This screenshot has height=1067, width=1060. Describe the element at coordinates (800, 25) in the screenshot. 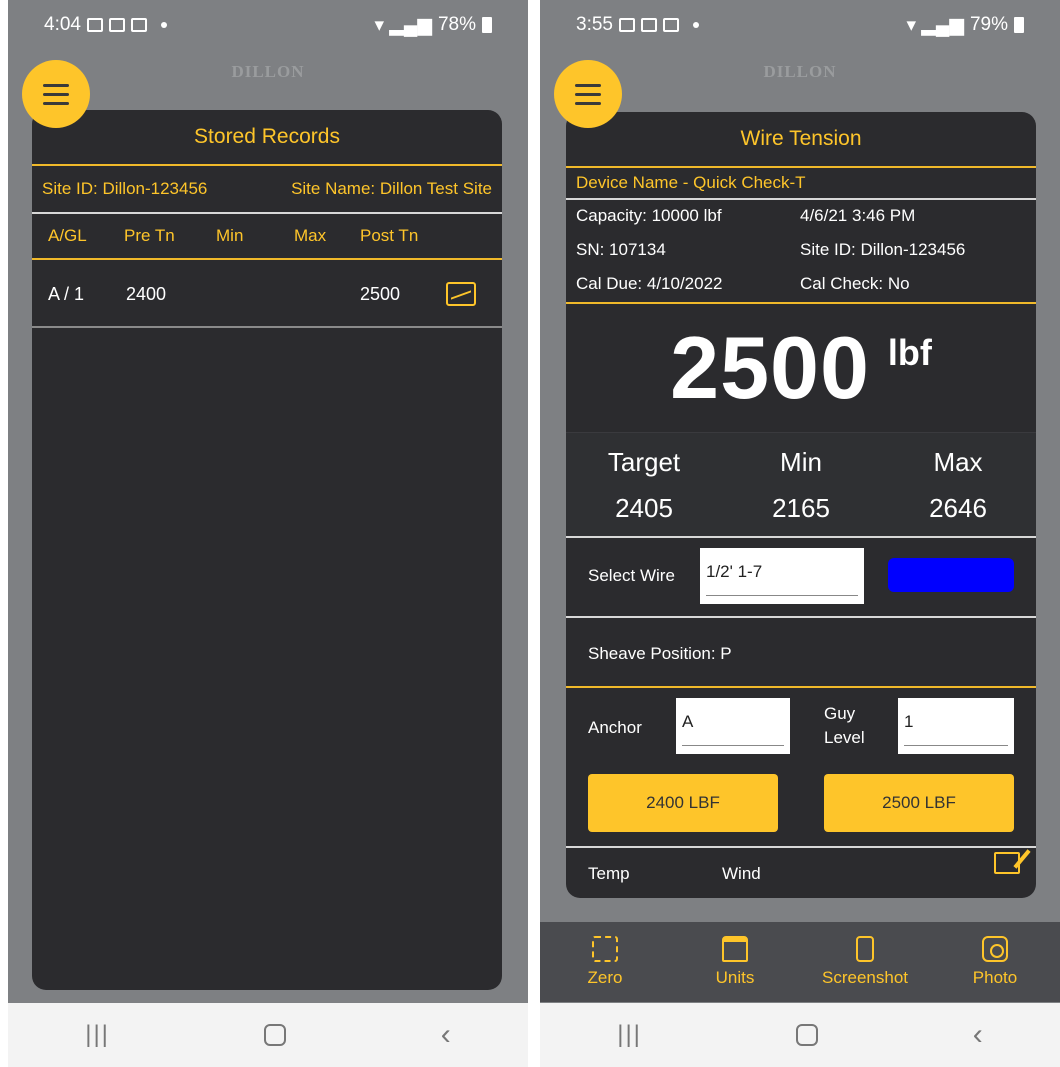

I see `status-bar: 3:55 ▾ ▂▄▆ 79%` at that location.